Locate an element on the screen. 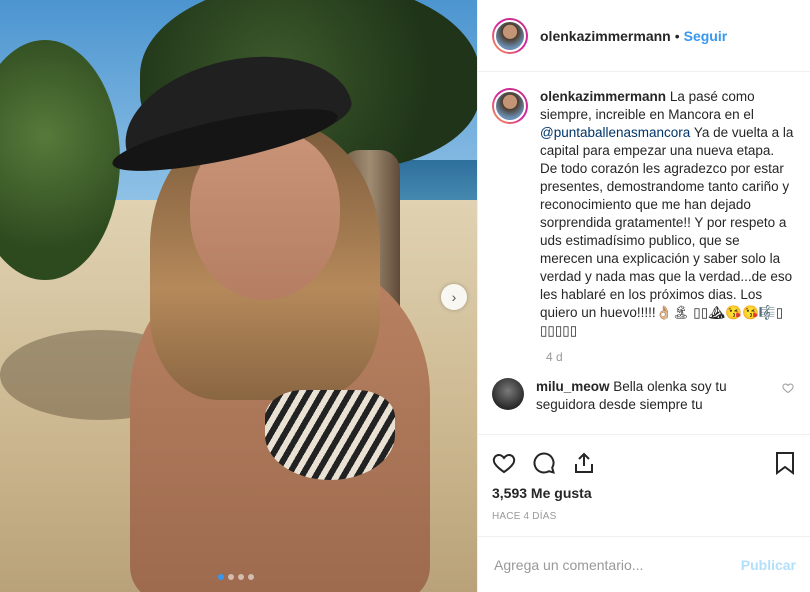  comment-like-heart-icon is located at coordinates (788, 389).